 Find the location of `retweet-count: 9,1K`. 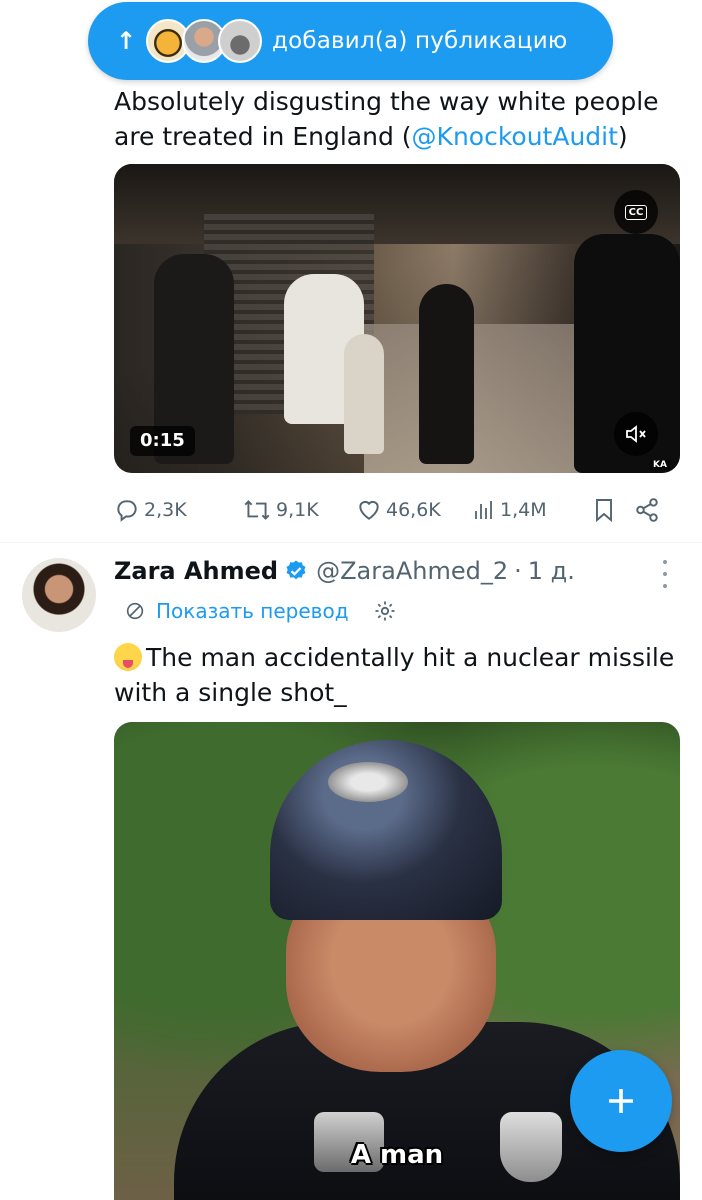

retweet-count: 9,1K is located at coordinates (297, 510).